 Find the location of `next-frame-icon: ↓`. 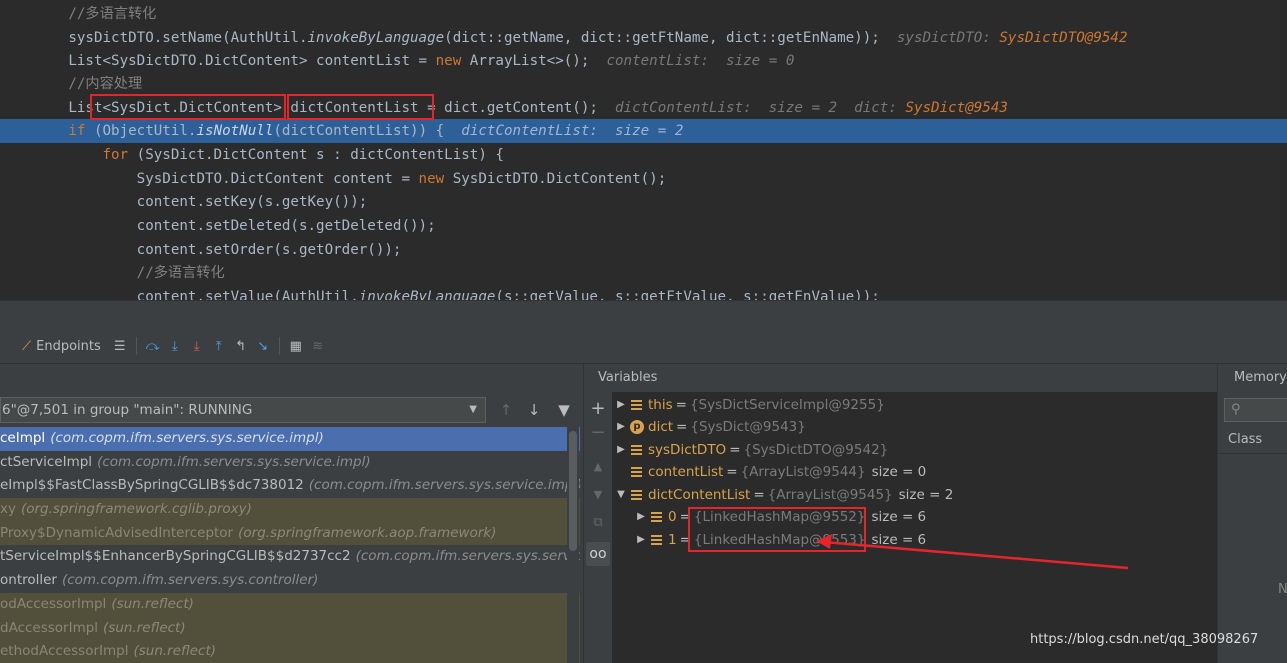

next-frame-icon: ↓ is located at coordinates (534, 410).